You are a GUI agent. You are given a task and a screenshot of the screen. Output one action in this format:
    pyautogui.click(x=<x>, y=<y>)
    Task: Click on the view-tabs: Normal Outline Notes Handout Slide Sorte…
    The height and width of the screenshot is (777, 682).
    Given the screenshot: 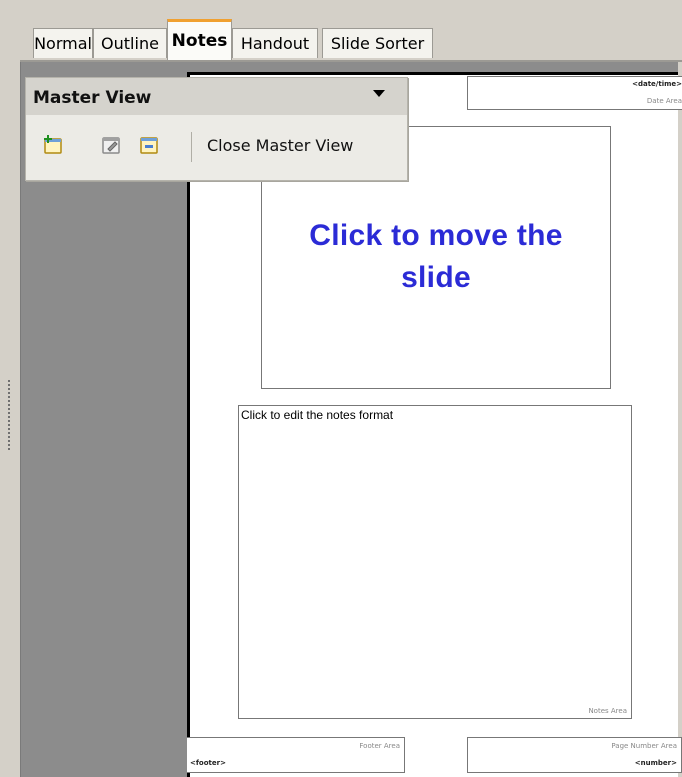 What is the action you would take?
    pyautogui.click(x=357, y=39)
    